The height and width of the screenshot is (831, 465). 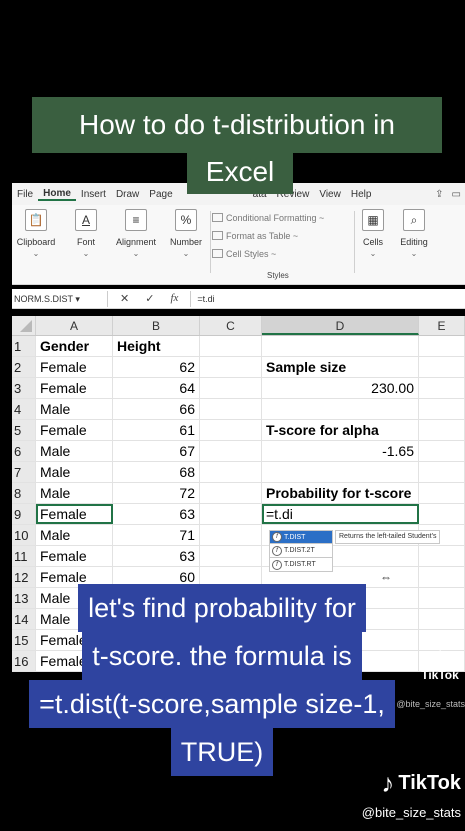 What do you see at coordinates (414, 233) in the screenshot?
I see `editing-group: ⌕ Editing ⌄` at bounding box center [414, 233].